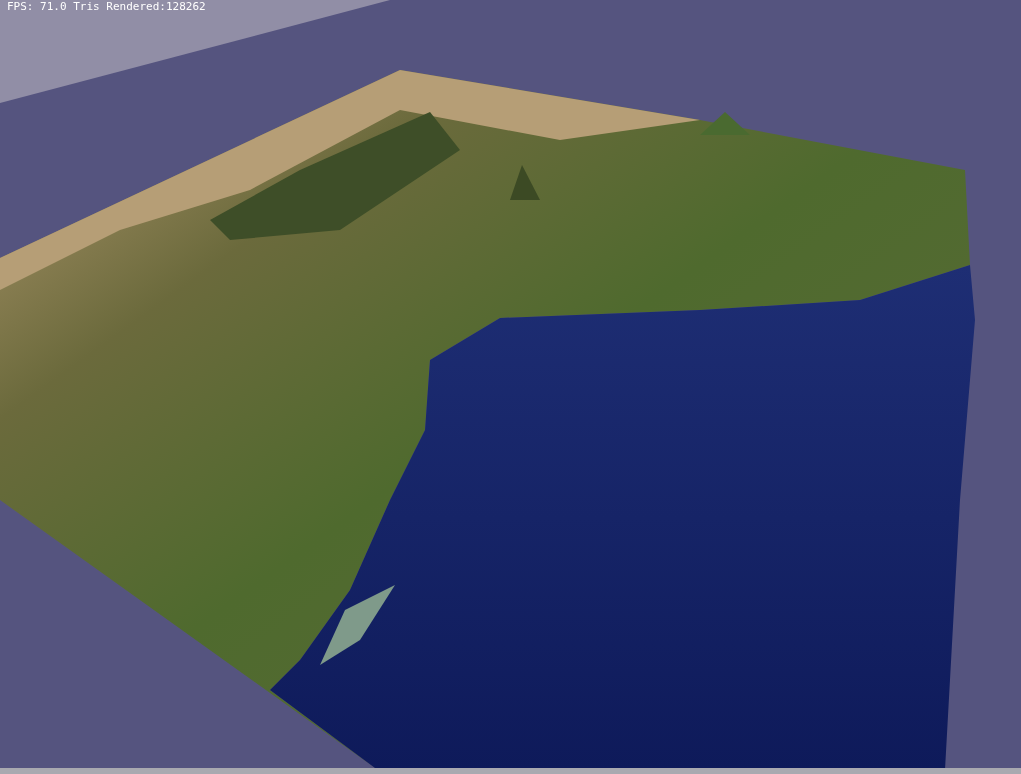 The image size is (1021, 774). What do you see at coordinates (106, 7) in the screenshot?
I see `fps-overlay-text: FPS: 71.0 Tris Rendered:128262` at bounding box center [106, 7].